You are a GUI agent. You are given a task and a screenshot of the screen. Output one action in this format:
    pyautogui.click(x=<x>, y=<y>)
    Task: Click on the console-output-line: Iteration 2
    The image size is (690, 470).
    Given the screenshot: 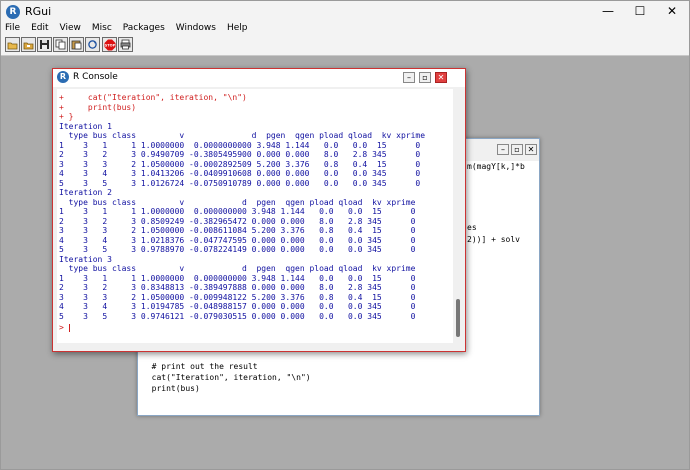 What is the action you would take?
    pyautogui.click(x=85, y=192)
    